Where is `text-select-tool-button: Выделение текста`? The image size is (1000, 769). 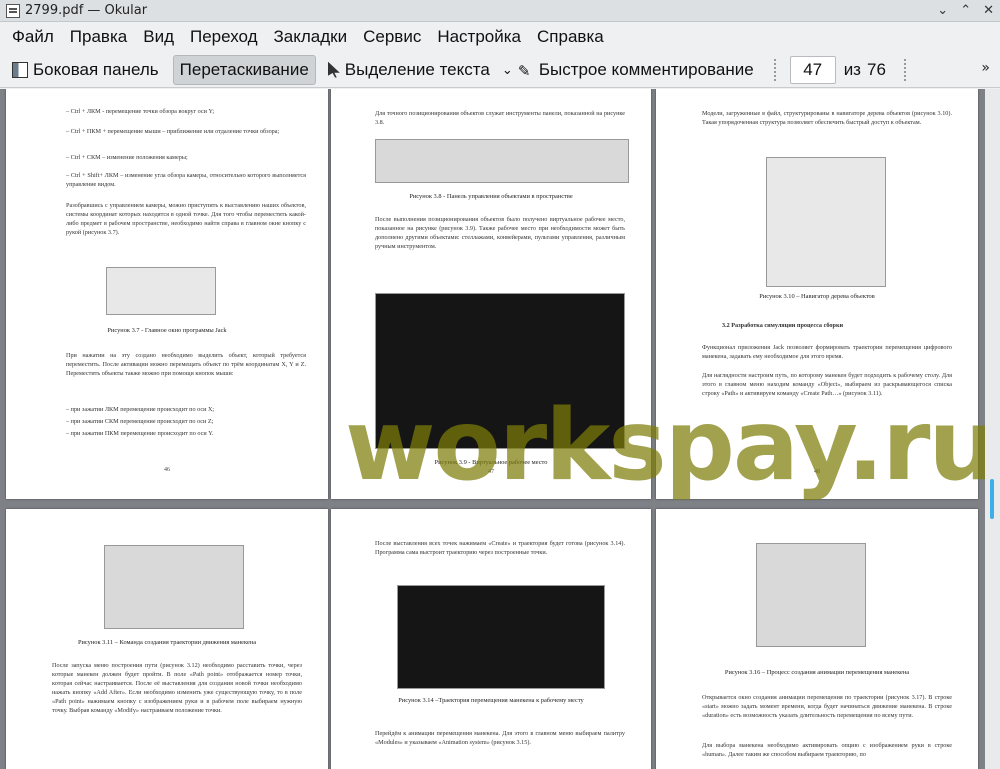 text-select-tool-button: Выделение текста is located at coordinates (409, 70).